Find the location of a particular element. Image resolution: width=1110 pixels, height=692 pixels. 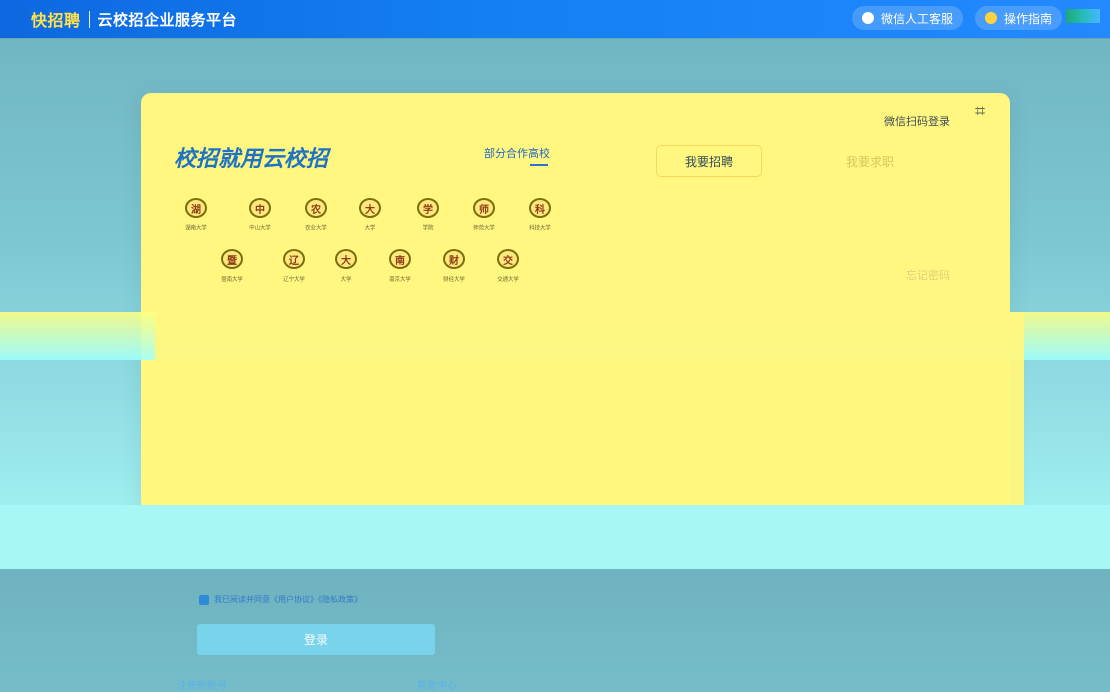

school-seal-icon: 师 is located at coordinates (484, 208).